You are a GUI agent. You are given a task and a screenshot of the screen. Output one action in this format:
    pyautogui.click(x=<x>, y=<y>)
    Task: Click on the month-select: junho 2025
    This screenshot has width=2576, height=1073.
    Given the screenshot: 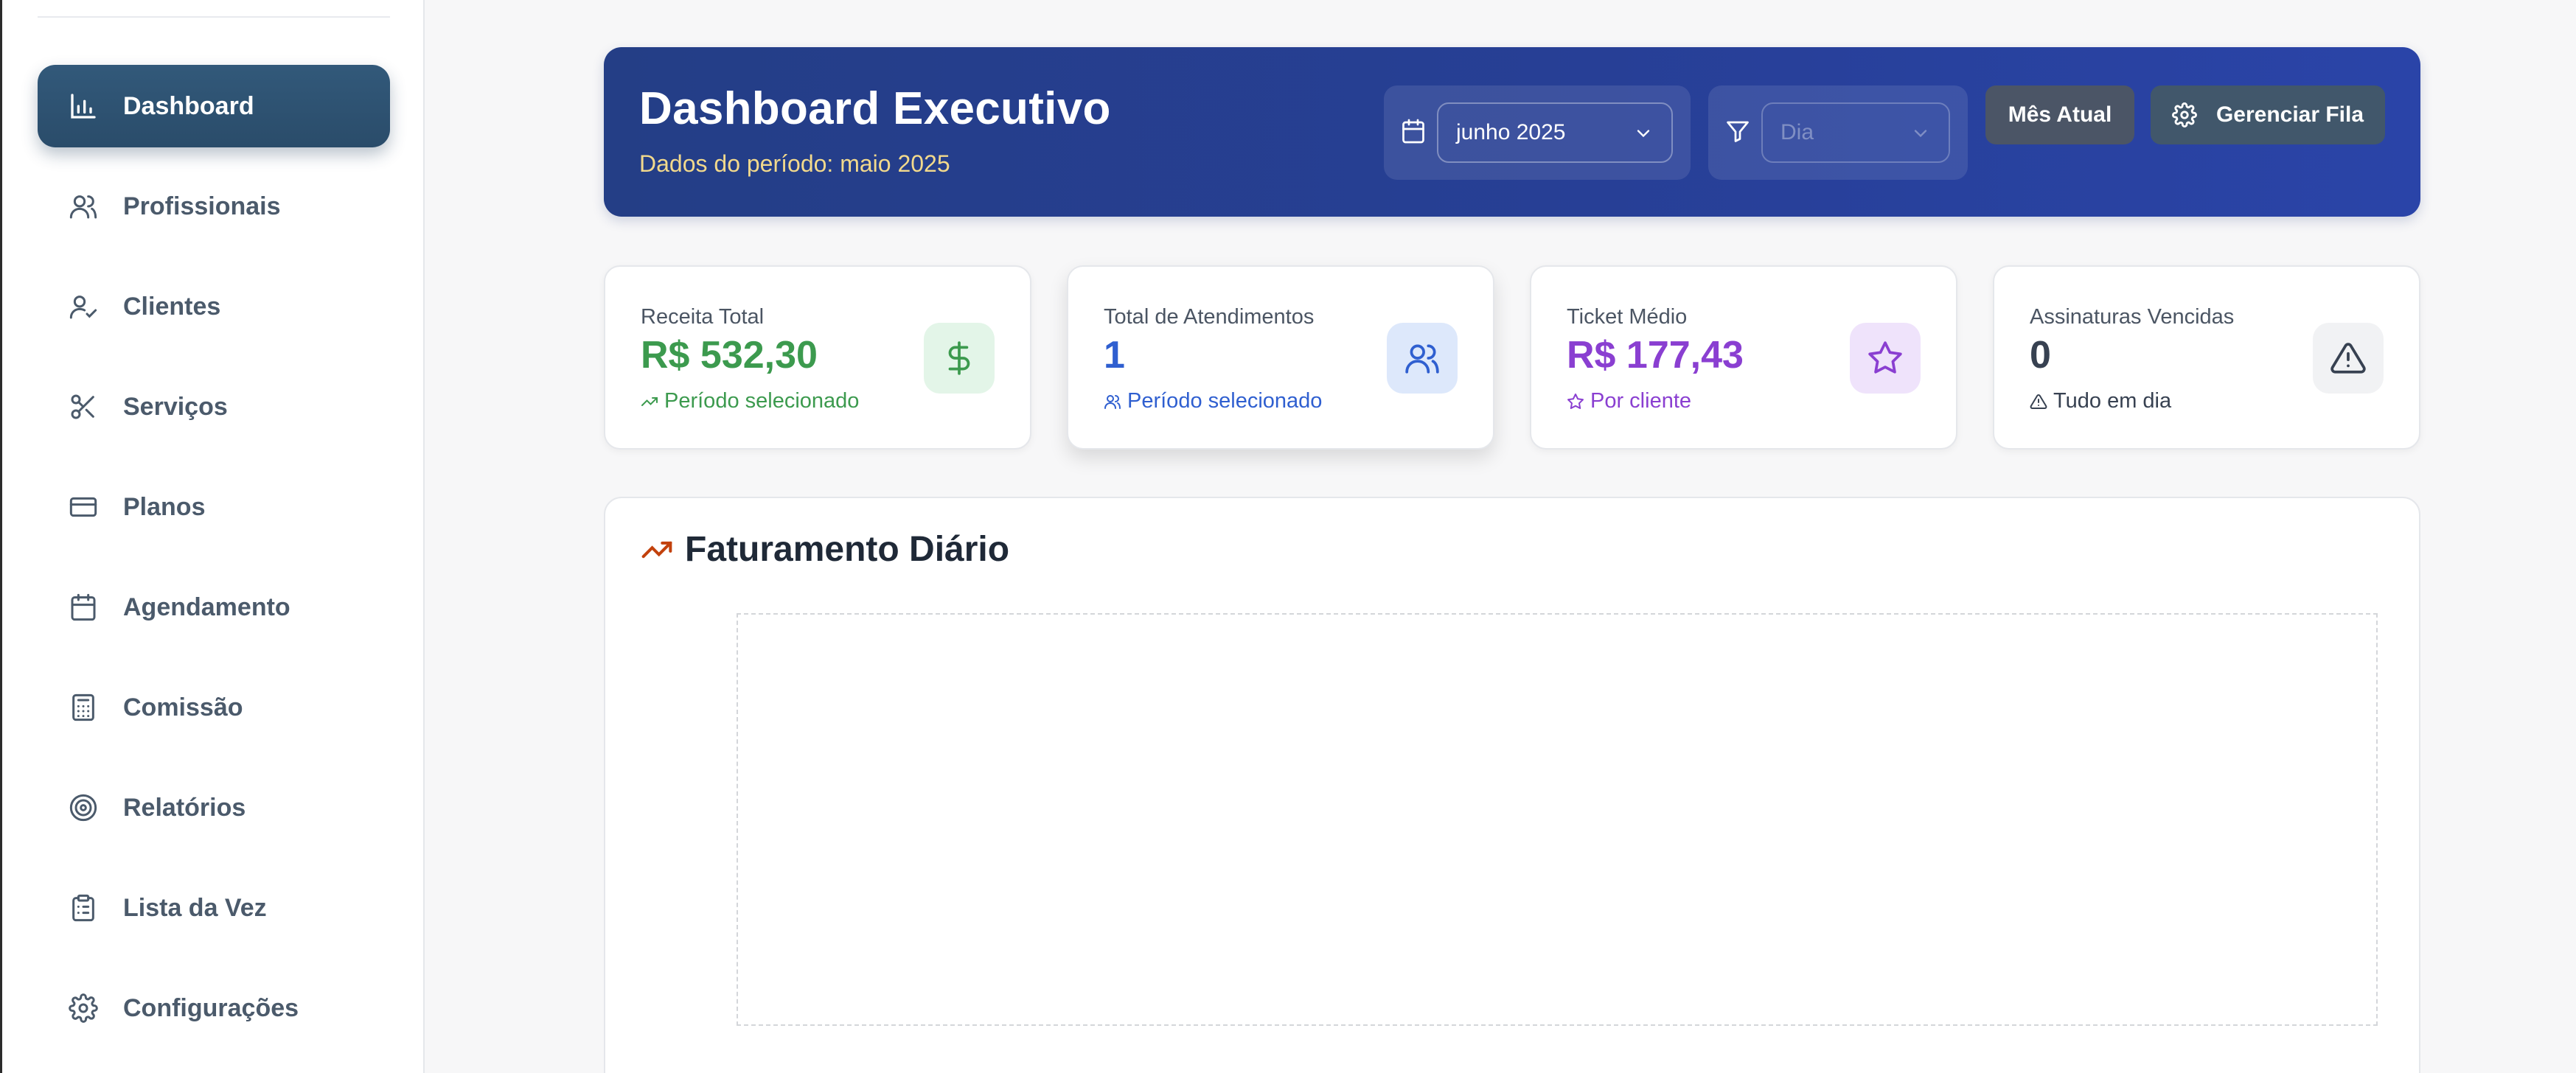 What is the action you would take?
    pyautogui.click(x=1555, y=132)
    